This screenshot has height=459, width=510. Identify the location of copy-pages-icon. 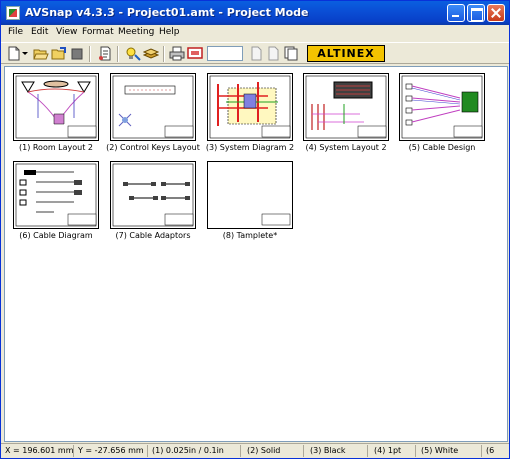
(291, 53).